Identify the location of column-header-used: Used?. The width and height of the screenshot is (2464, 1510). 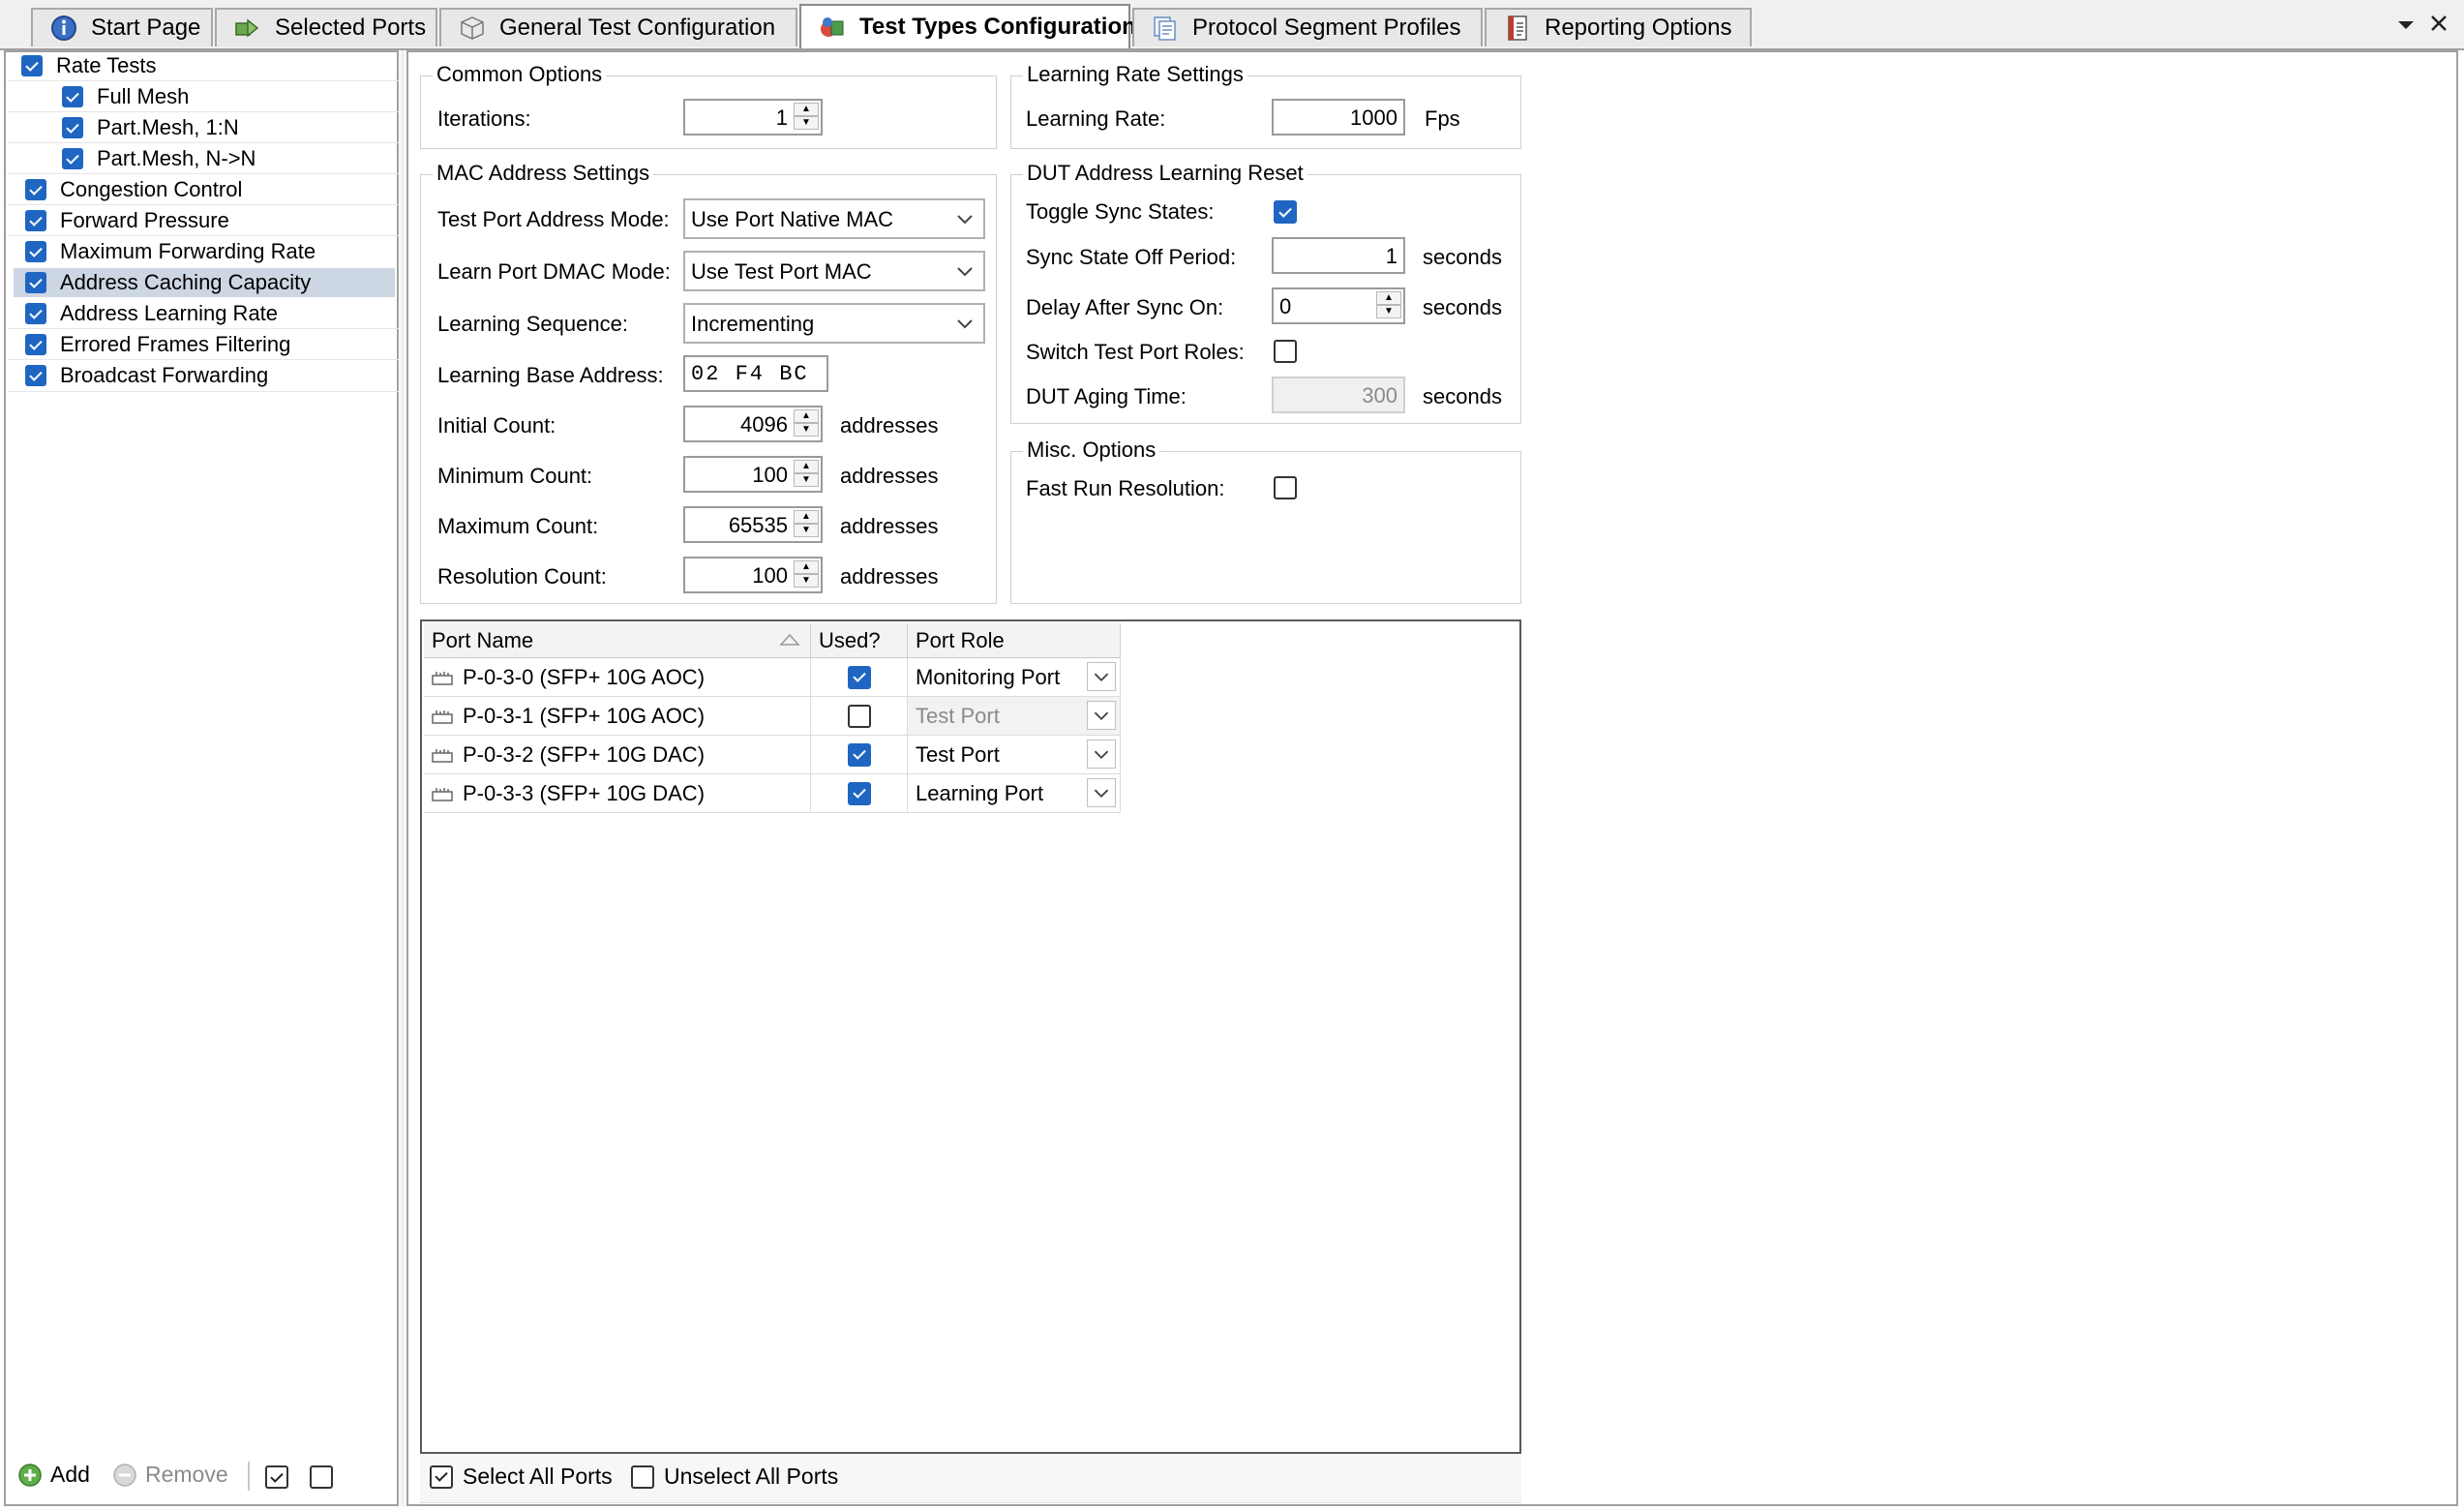
(859, 640).